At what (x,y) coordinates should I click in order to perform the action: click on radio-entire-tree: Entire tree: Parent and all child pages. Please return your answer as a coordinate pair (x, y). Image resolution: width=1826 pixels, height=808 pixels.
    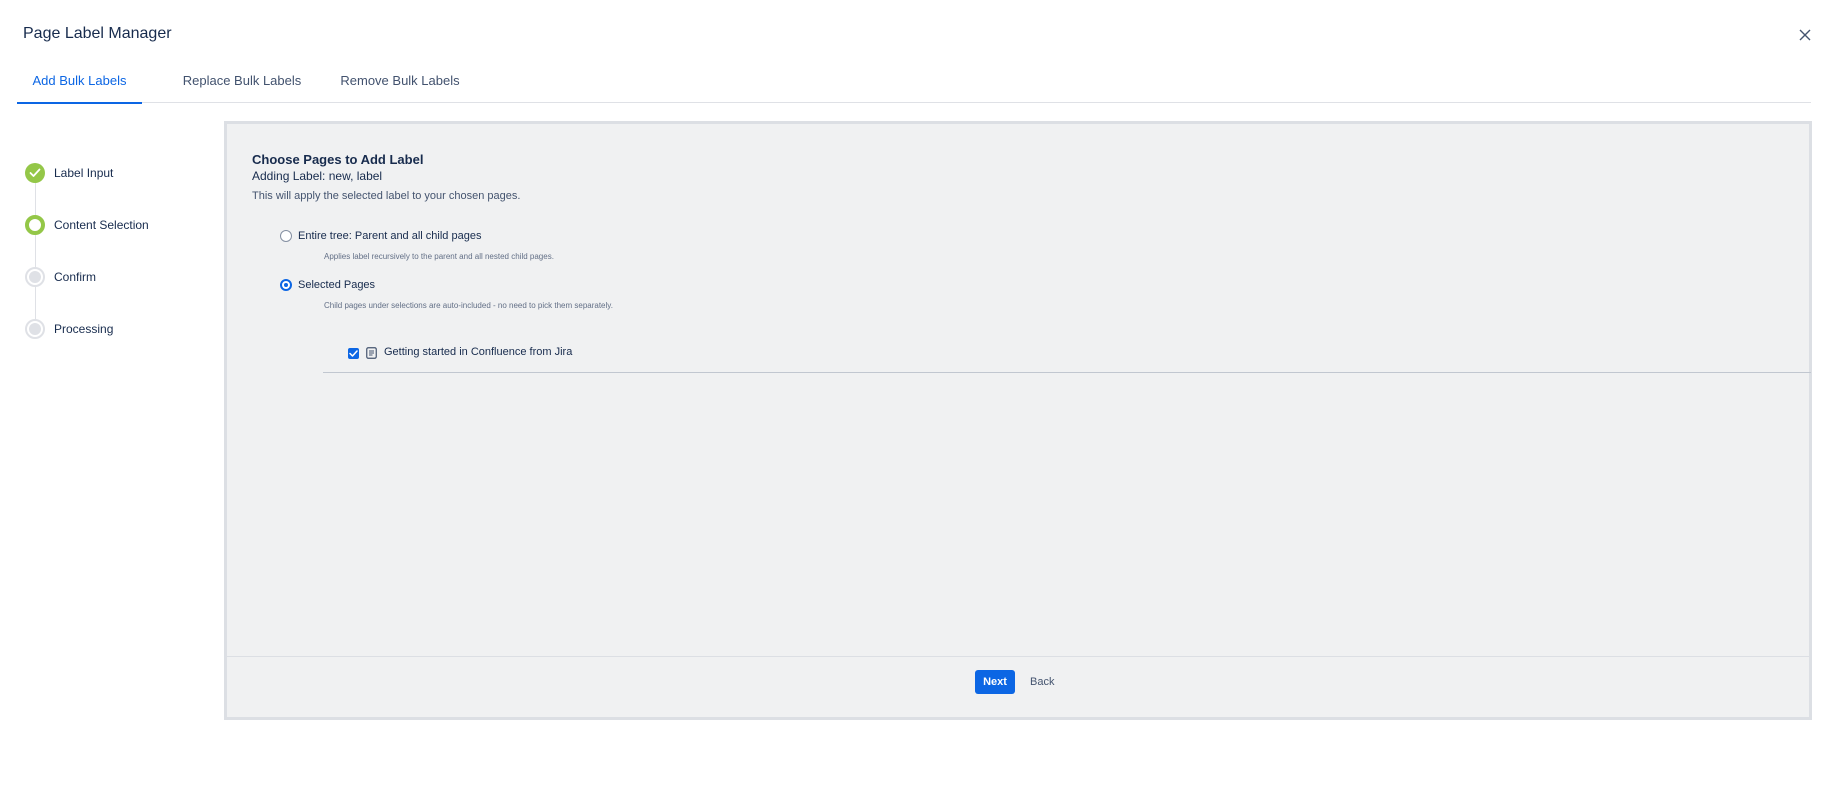
    Looking at the image, I should click on (380, 236).